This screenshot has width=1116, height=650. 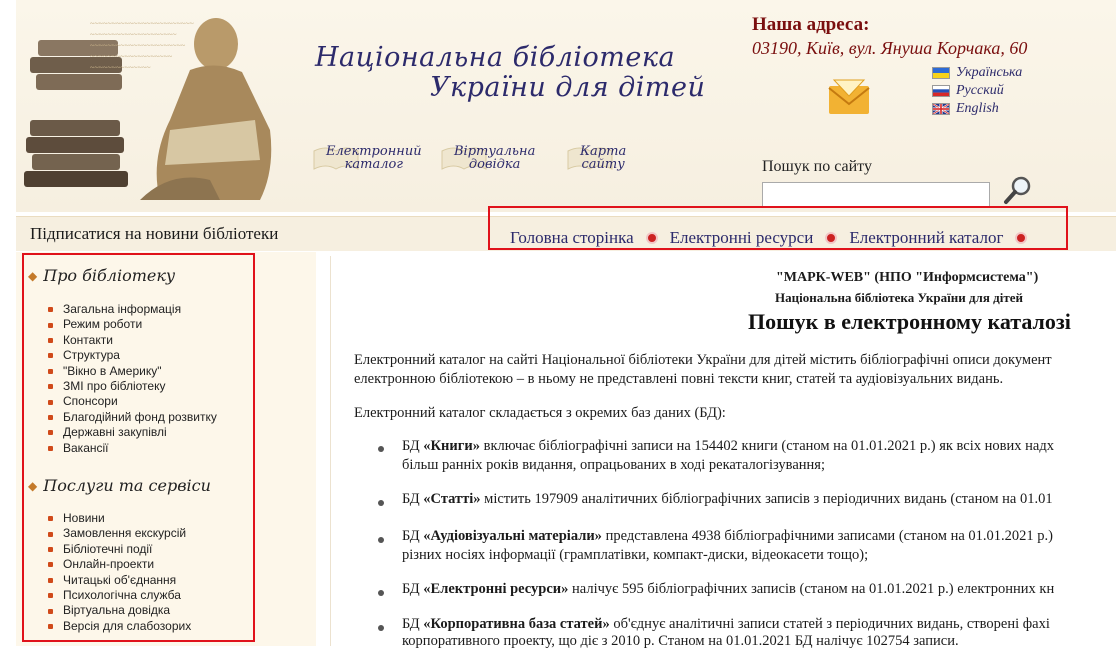 What do you see at coordinates (568, 87) in the screenshot?
I see `site-title-line2: України для дітей` at bounding box center [568, 87].